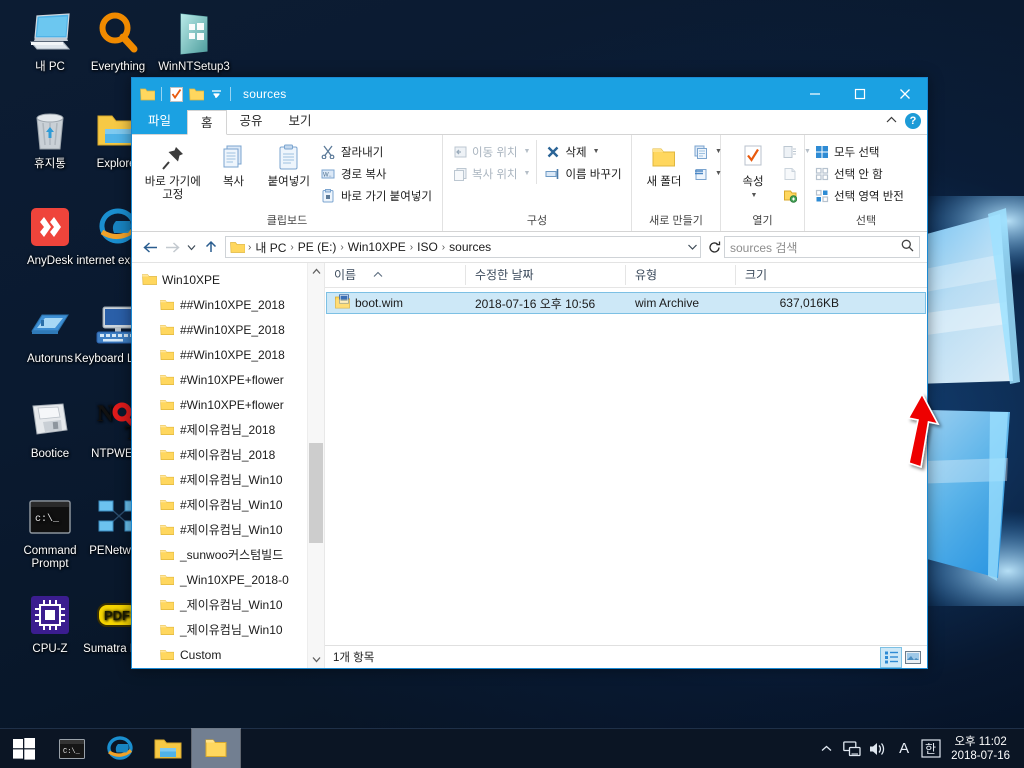 Image resolution: width=1024 pixels, height=768 pixels. Describe the element at coordinates (395, 275) in the screenshot. I see `column-header-name: 이름` at that location.